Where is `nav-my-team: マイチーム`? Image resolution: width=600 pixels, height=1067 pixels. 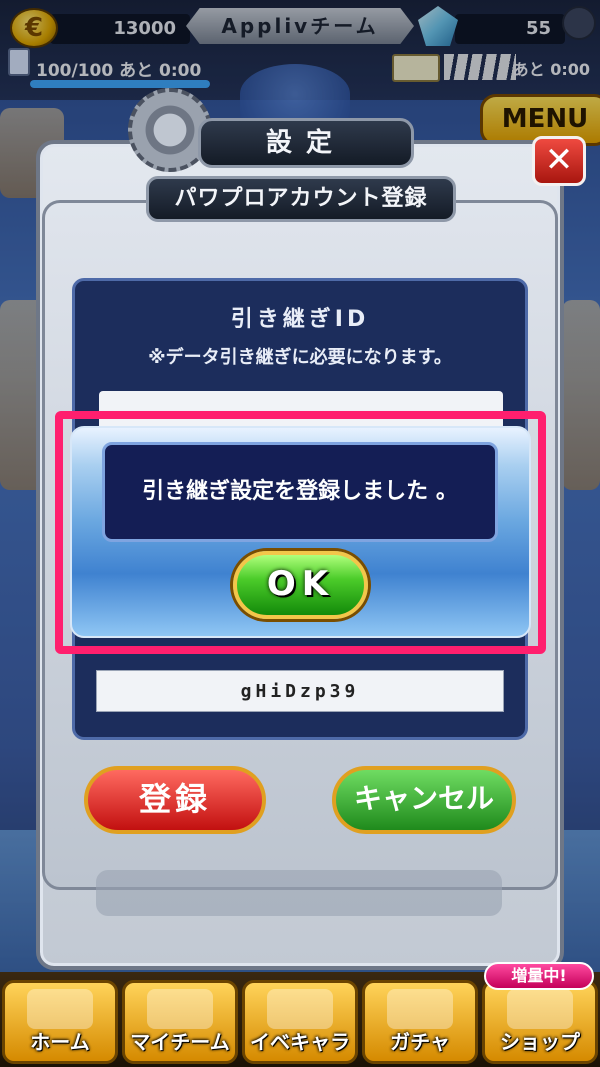 nav-my-team: マイチーム is located at coordinates (180, 1022).